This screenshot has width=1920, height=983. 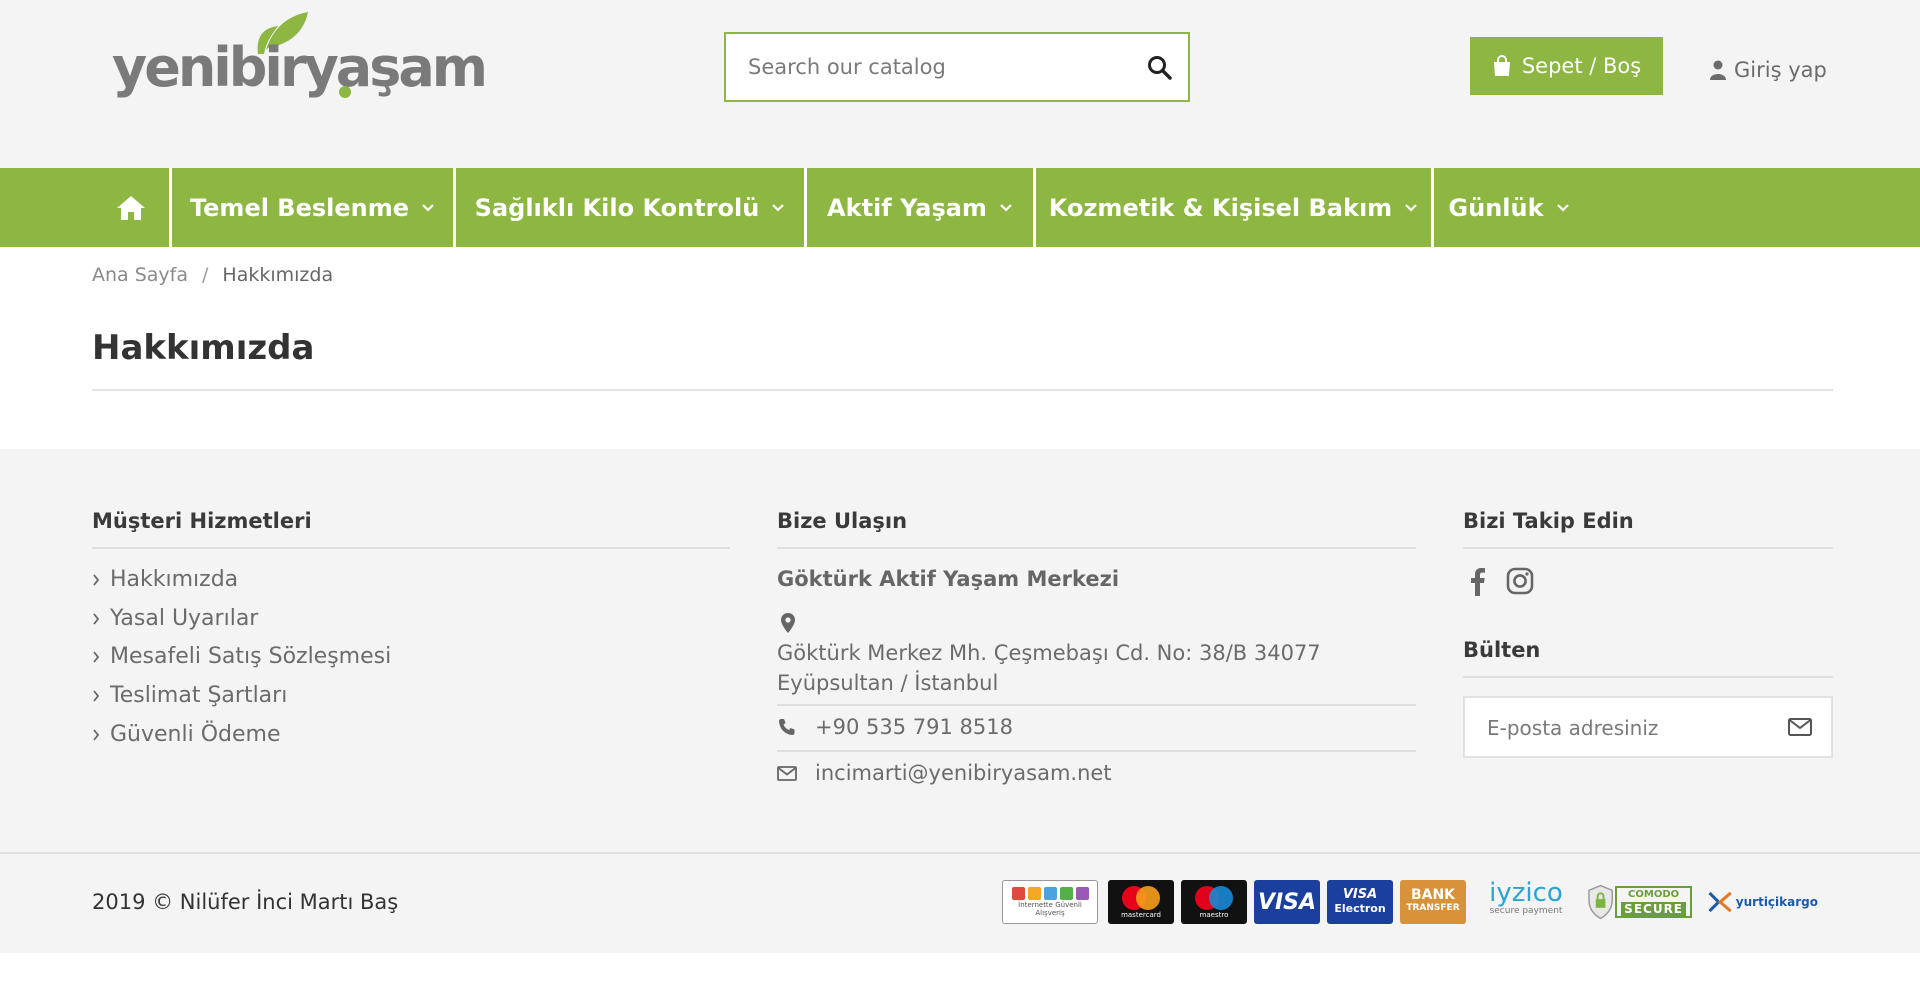 What do you see at coordinates (1654, 894) in the screenshot?
I see `comodo-top: COMODO` at bounding box center [1654, 894].